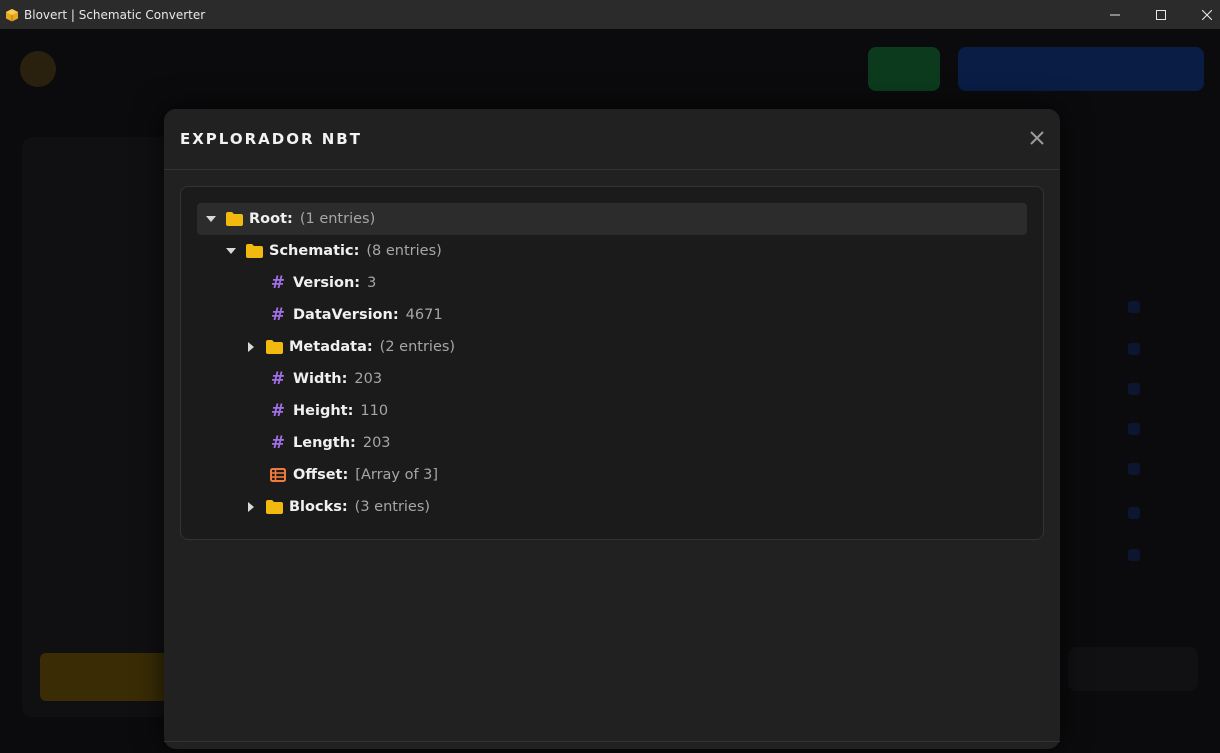  Describe the element at coordinates (397, 475) in the screenshot. I see `tree-node-value: [Array of 3]` at that location.